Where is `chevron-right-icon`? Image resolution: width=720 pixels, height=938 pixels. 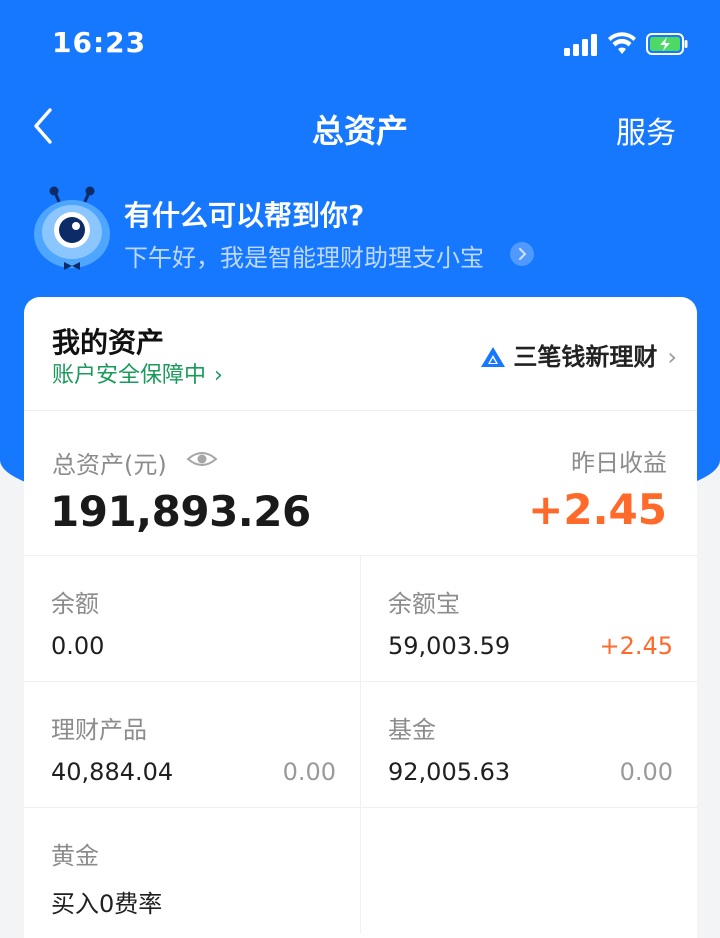 chevron-right-icon is located at coordinates (522, 254).